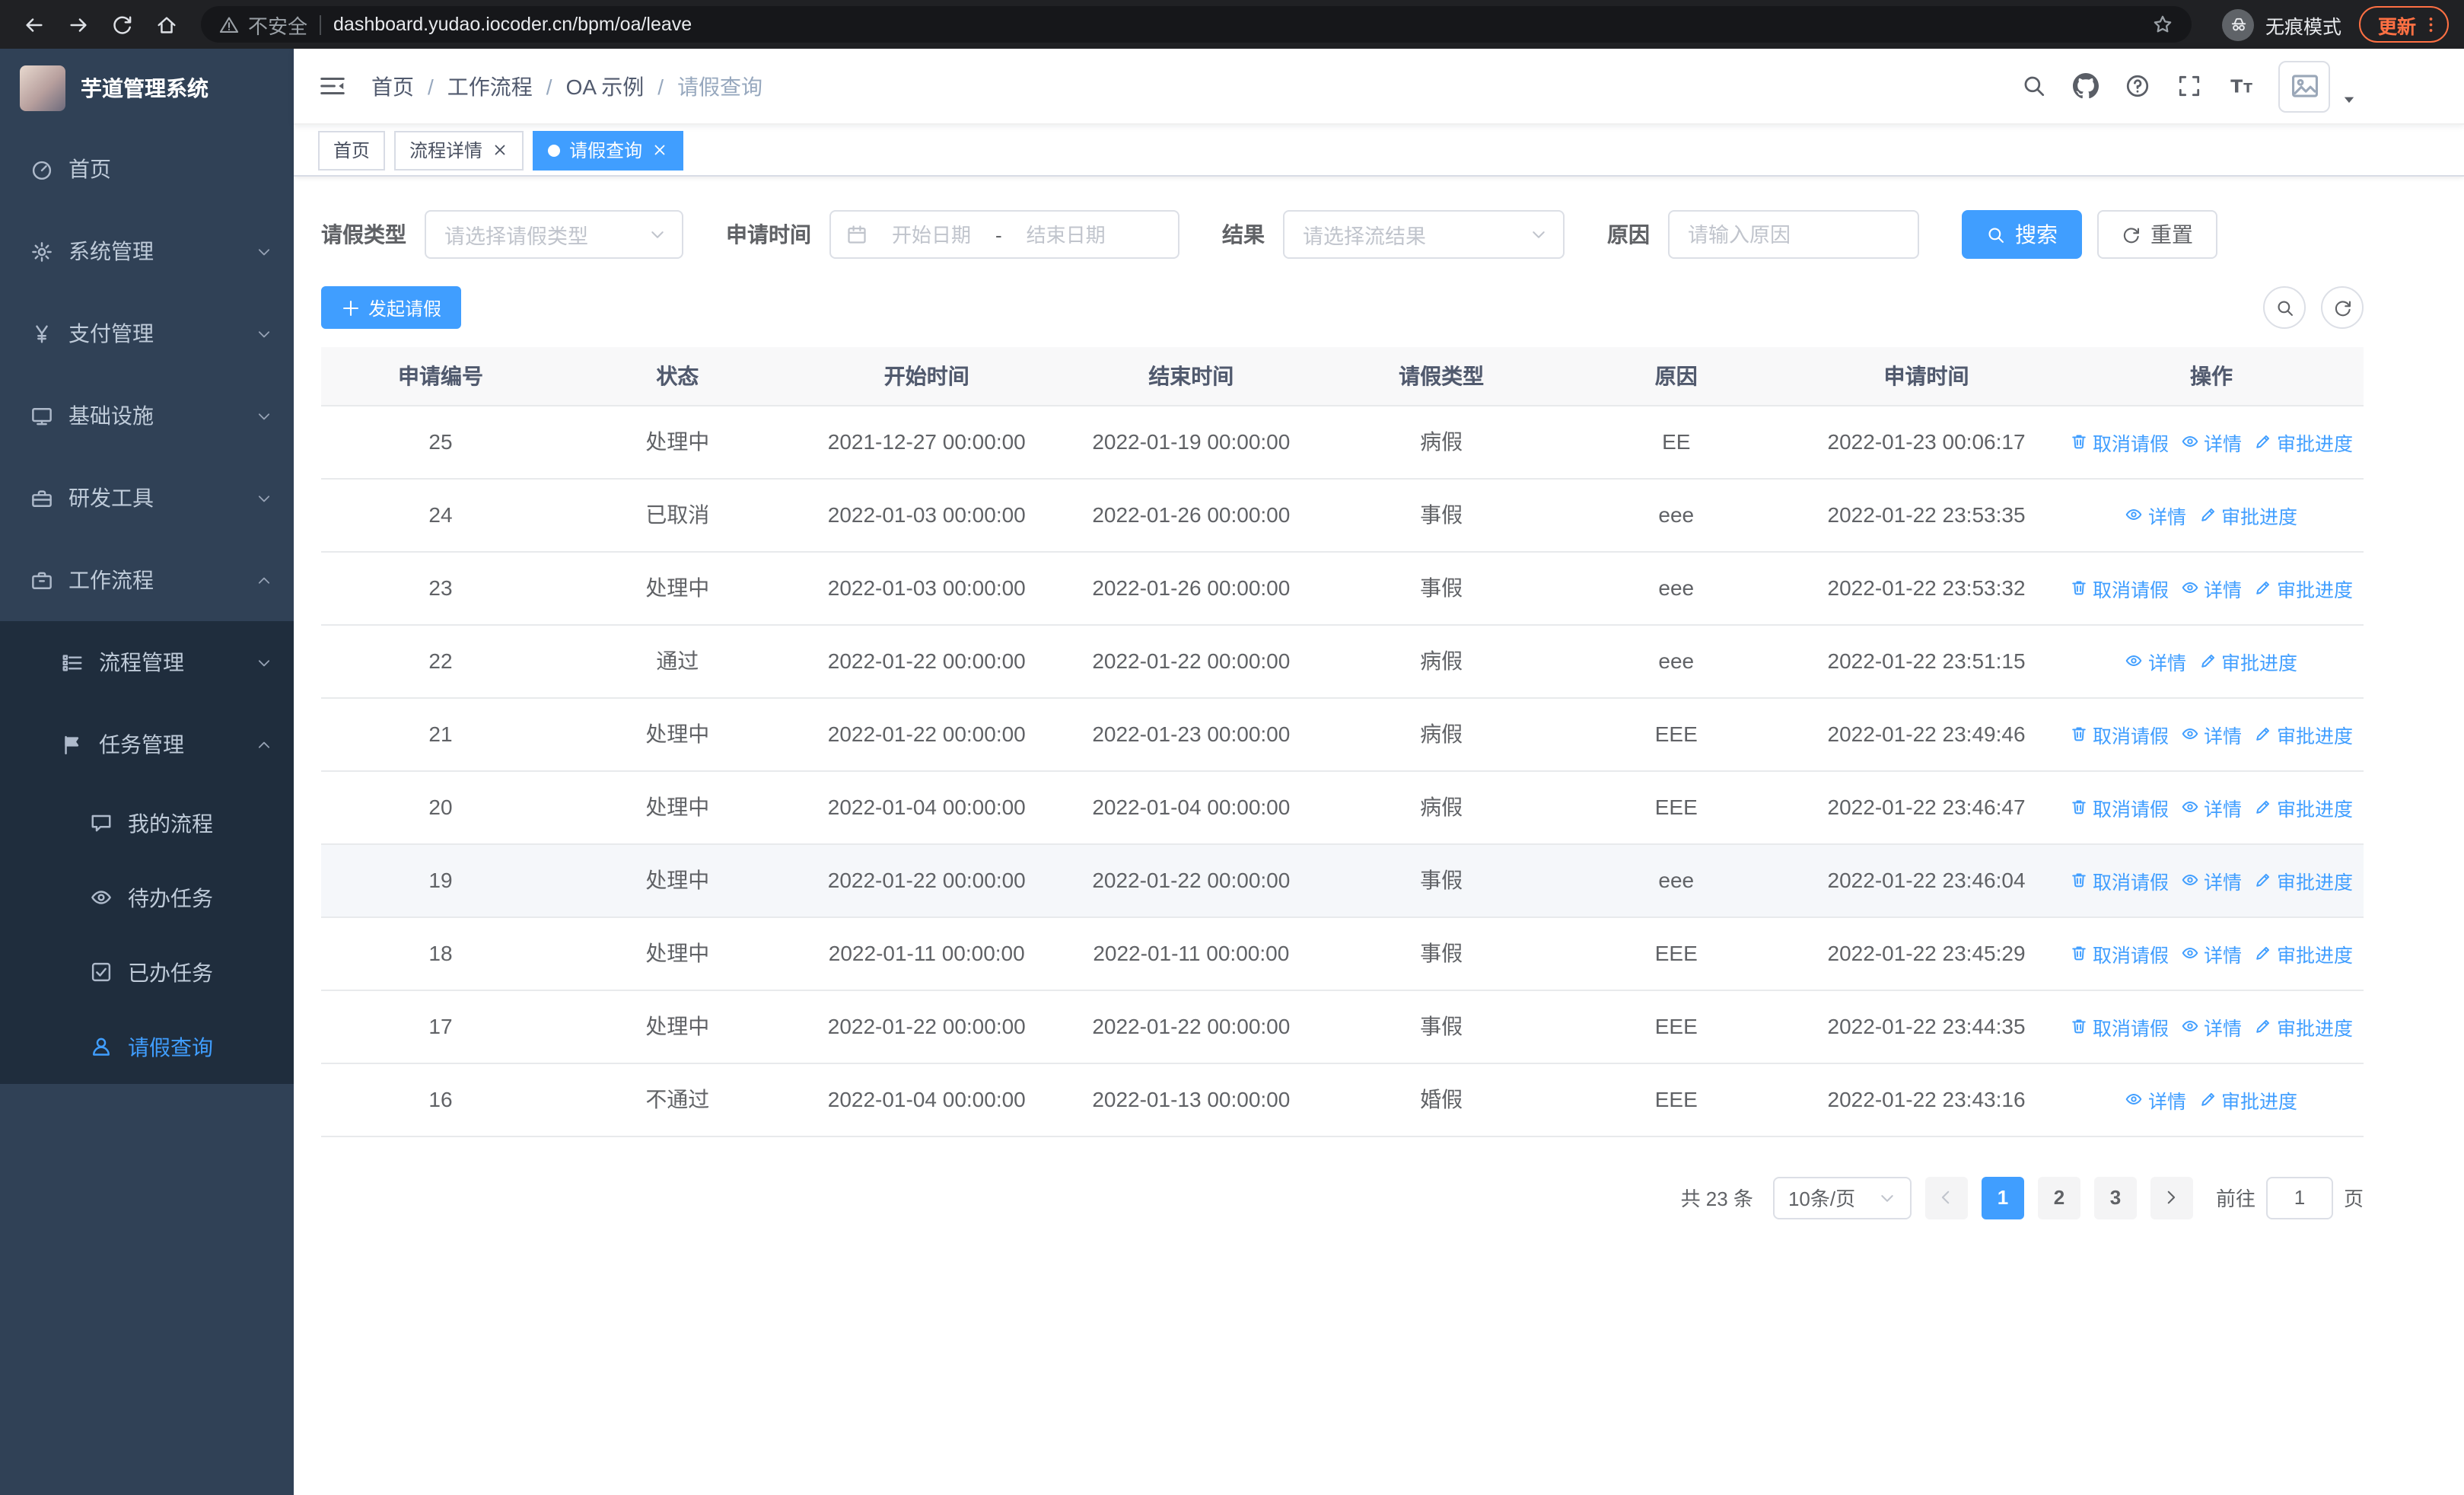  Describe the element at coordinates (1793, 234) in the screenshot. I see `reason-input` at that location.